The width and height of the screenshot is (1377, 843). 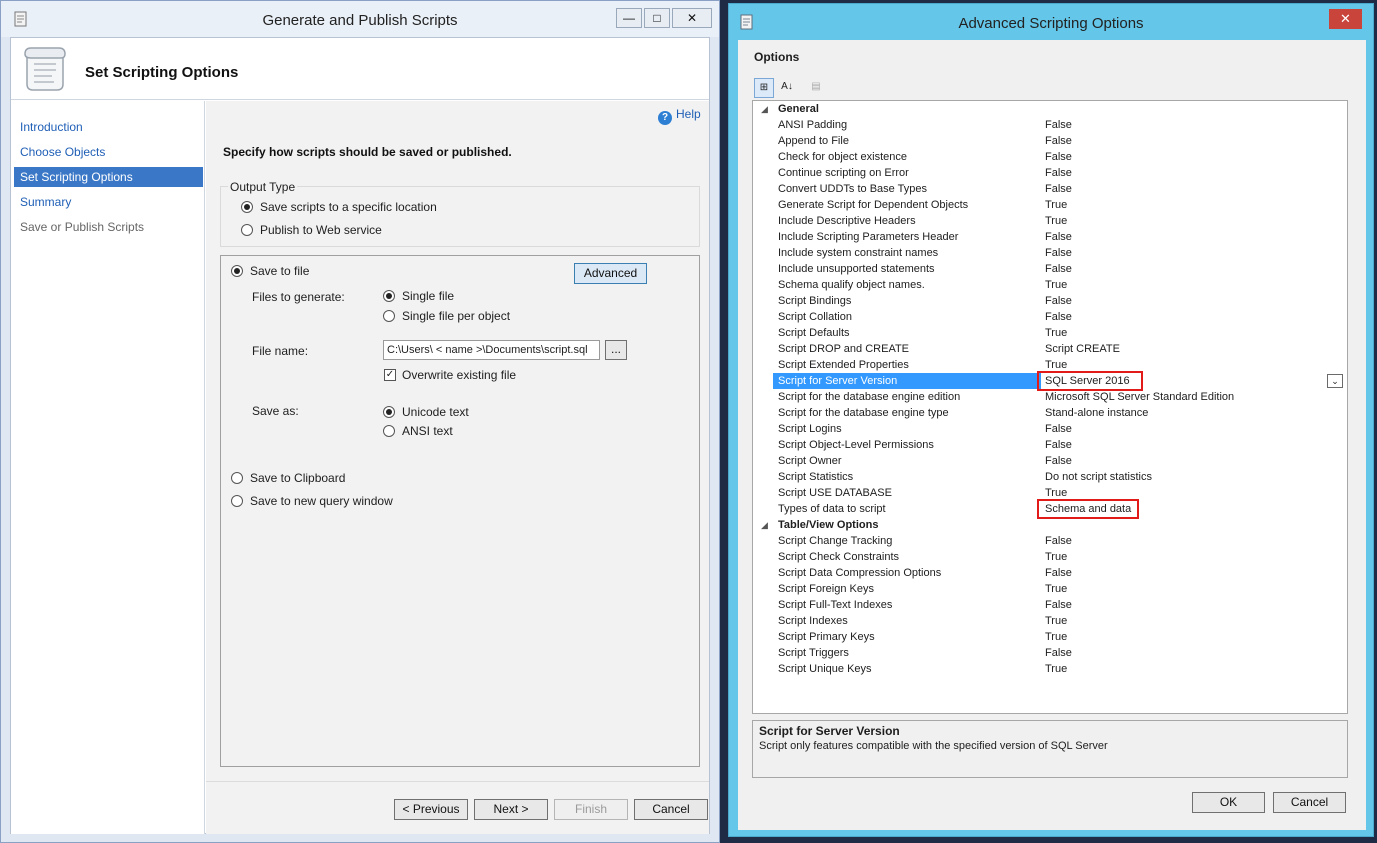 I want to click on property-name: Script Triggers, so click(x=813, y=653).